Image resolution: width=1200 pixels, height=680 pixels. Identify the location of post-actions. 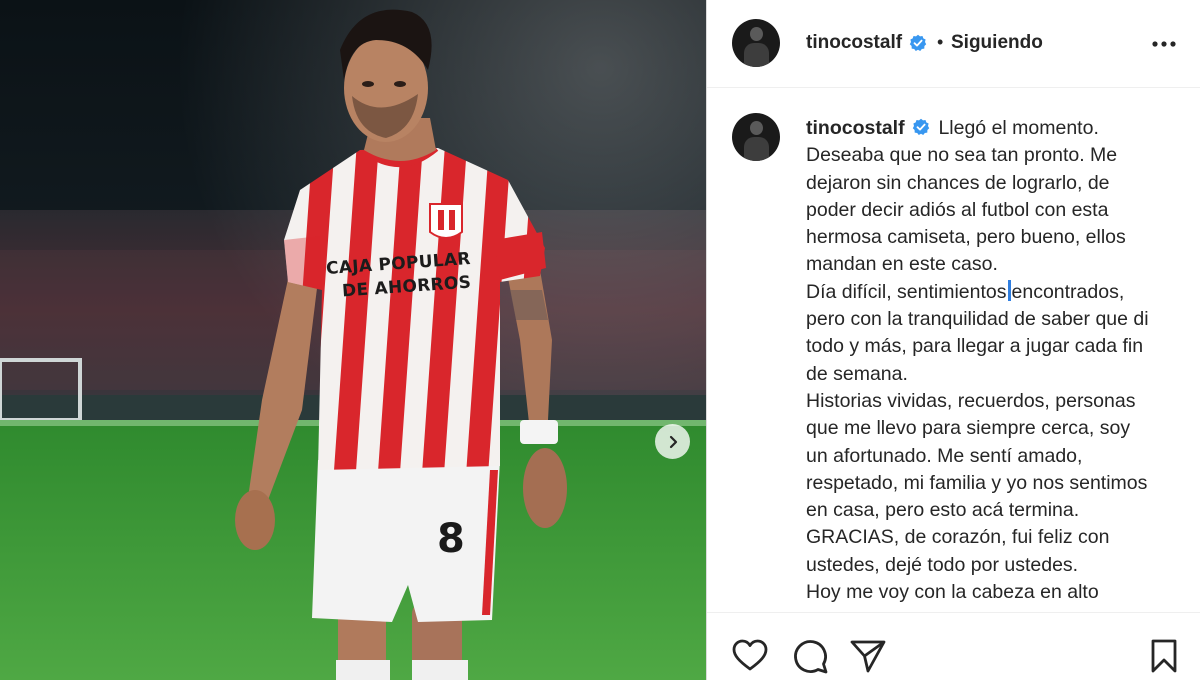
(953, 646).